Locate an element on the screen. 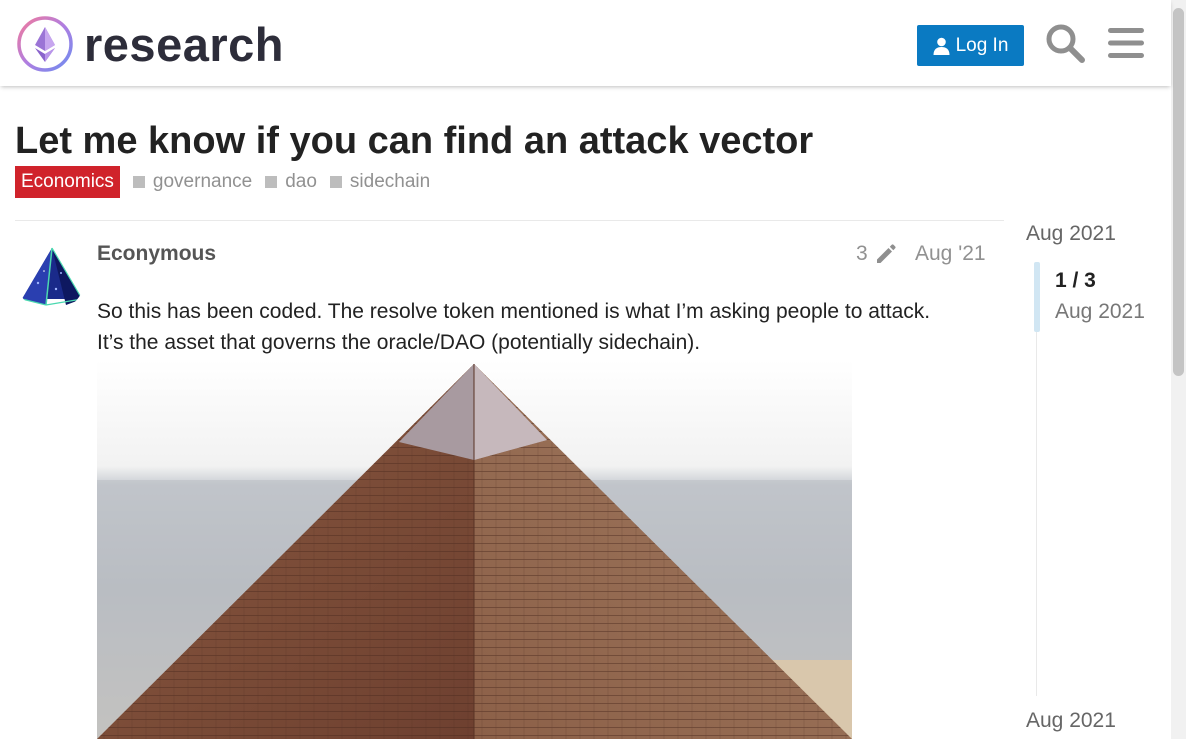  ethereum-research-logo-icon is located at coordinates (45, 44).